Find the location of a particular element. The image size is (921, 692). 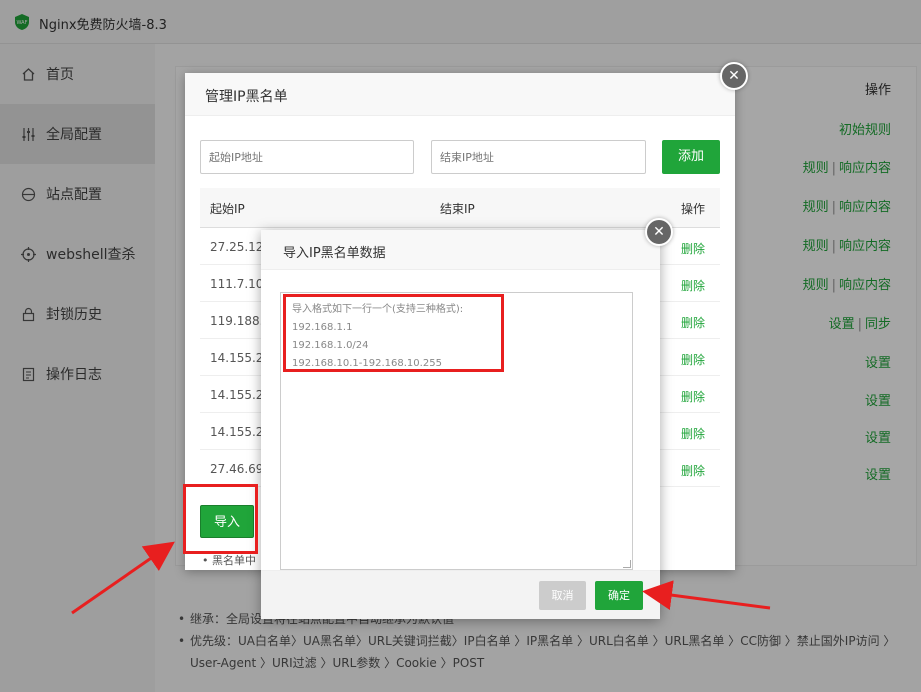

arrow-to-import is located at coordinates (123, 578).